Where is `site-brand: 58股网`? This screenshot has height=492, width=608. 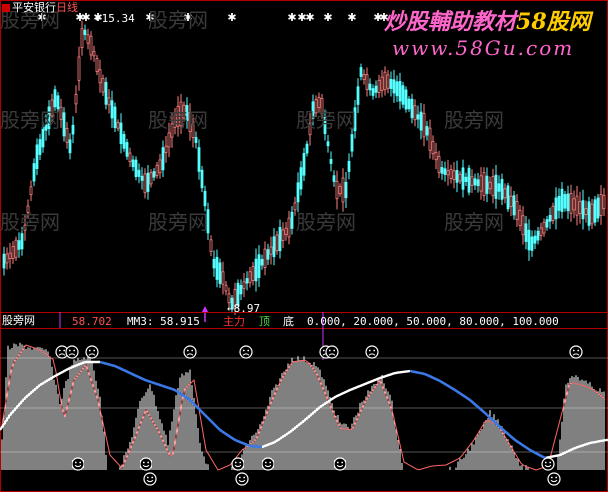 site-brand: 58股网 is located at coordinates (553, 22).